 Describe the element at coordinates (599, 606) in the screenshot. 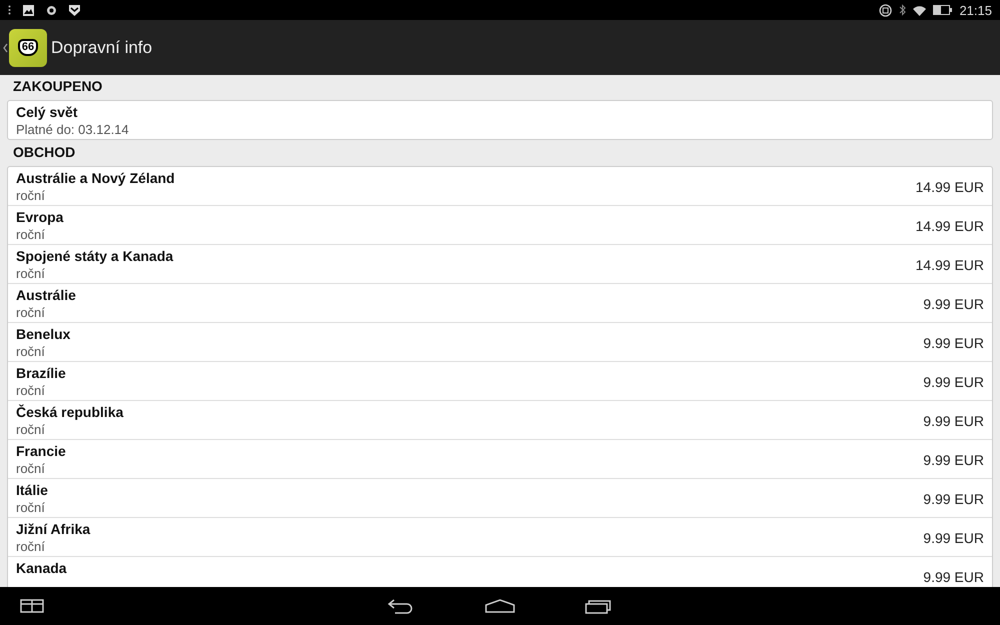

I see `recent-apps-icon` at that location.